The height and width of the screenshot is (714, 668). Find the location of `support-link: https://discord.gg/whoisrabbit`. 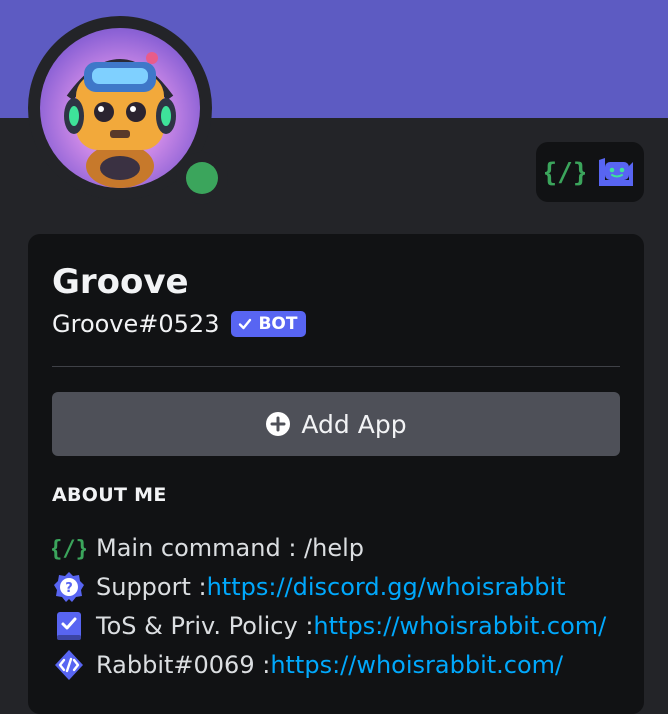

support-link: https://discord.gg/whoisrabbit is located at coordinates (386, 587).